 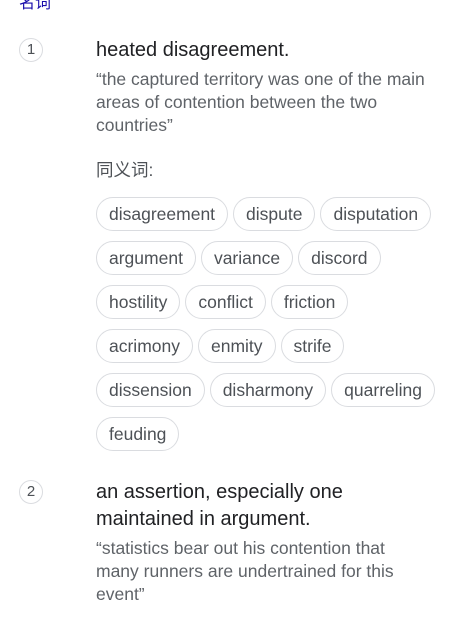 What do you see at coordinates (125, 170) in the screenshot?
I see `synonyms-label: 同义词:` at bounding box center [125, 170].